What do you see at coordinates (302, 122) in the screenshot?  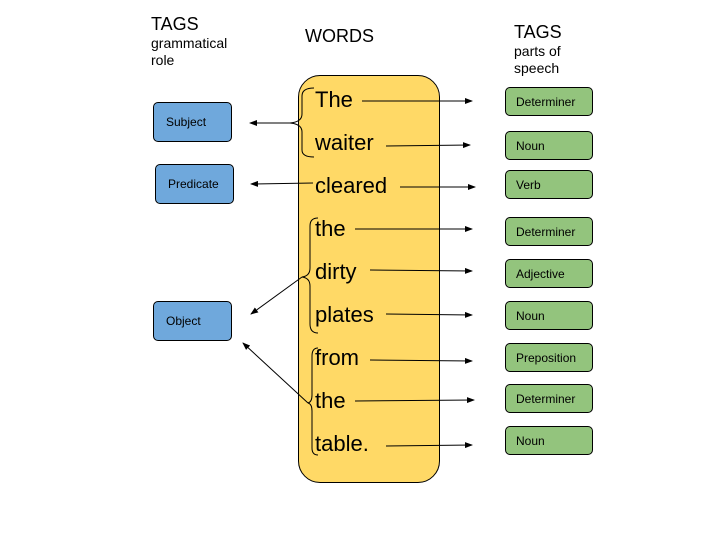 I see `brace-subject` at bounding box center [302, 122].